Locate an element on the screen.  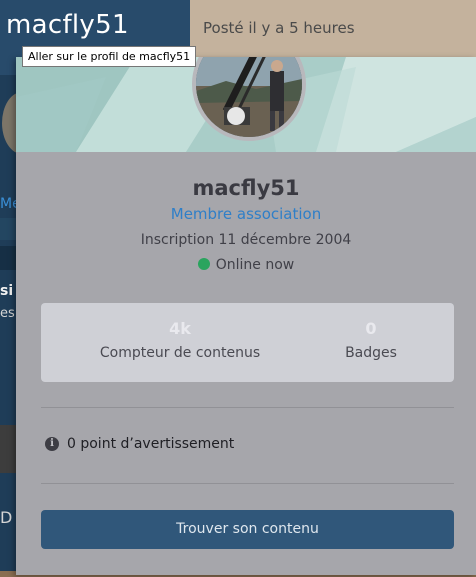
find-content-button: Trouver son contenu is located at coordinates (247, 529).